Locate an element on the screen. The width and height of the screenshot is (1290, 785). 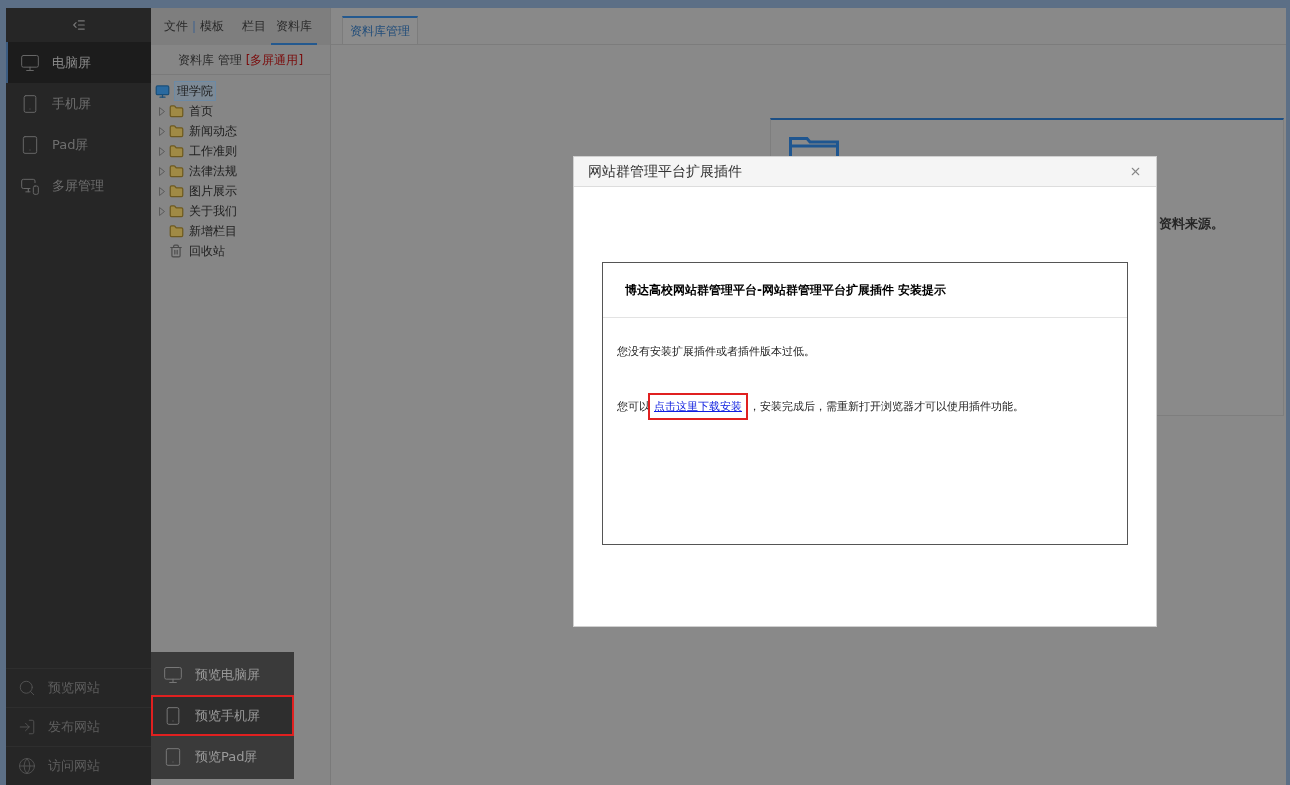
panel-heading: 资料库 管理 is located at coordinates (209, 60).